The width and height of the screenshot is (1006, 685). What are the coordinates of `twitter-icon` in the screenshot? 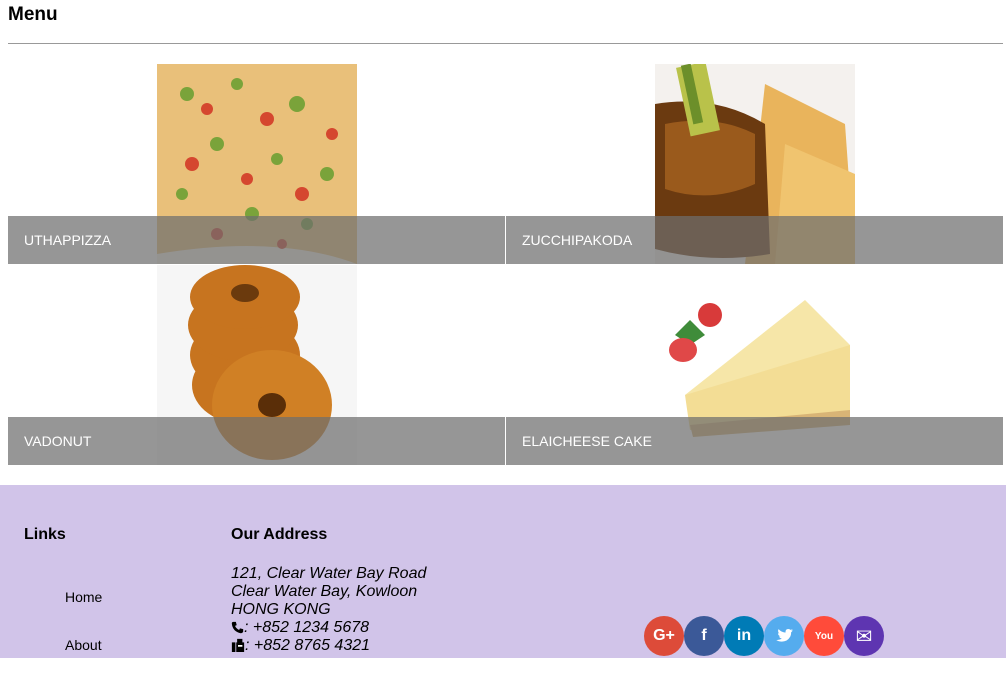 It's located at (784, 635).